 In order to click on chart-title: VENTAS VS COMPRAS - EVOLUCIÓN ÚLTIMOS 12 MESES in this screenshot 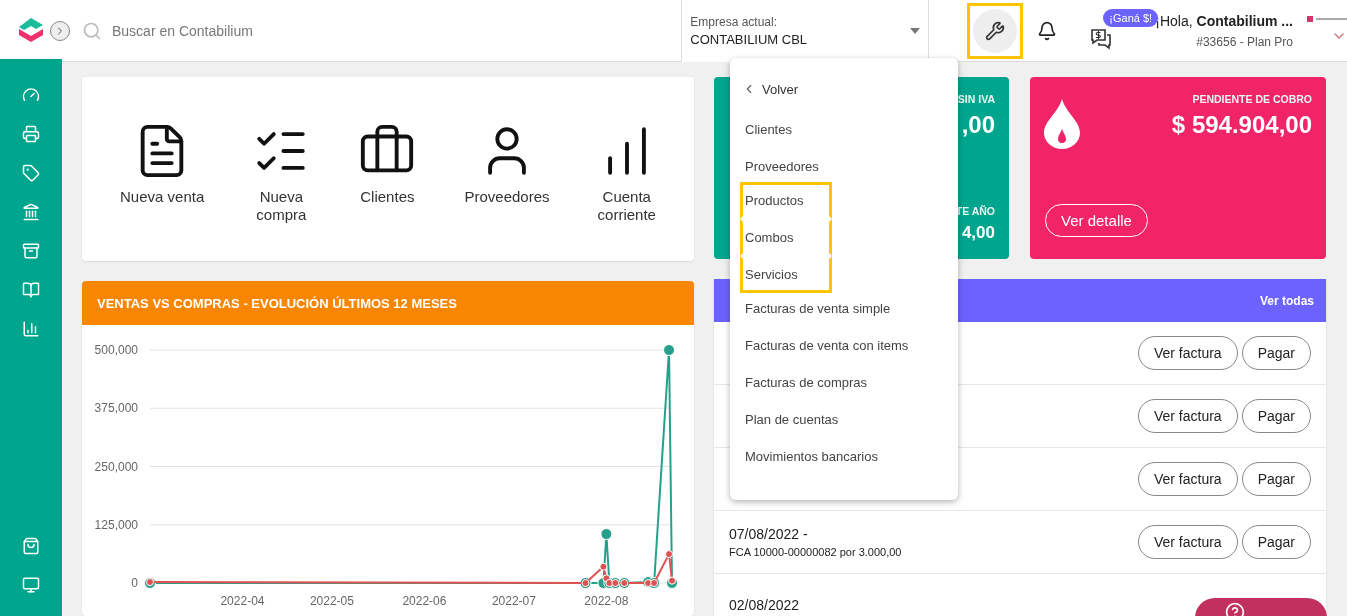, I will do `click(388, 303)`.